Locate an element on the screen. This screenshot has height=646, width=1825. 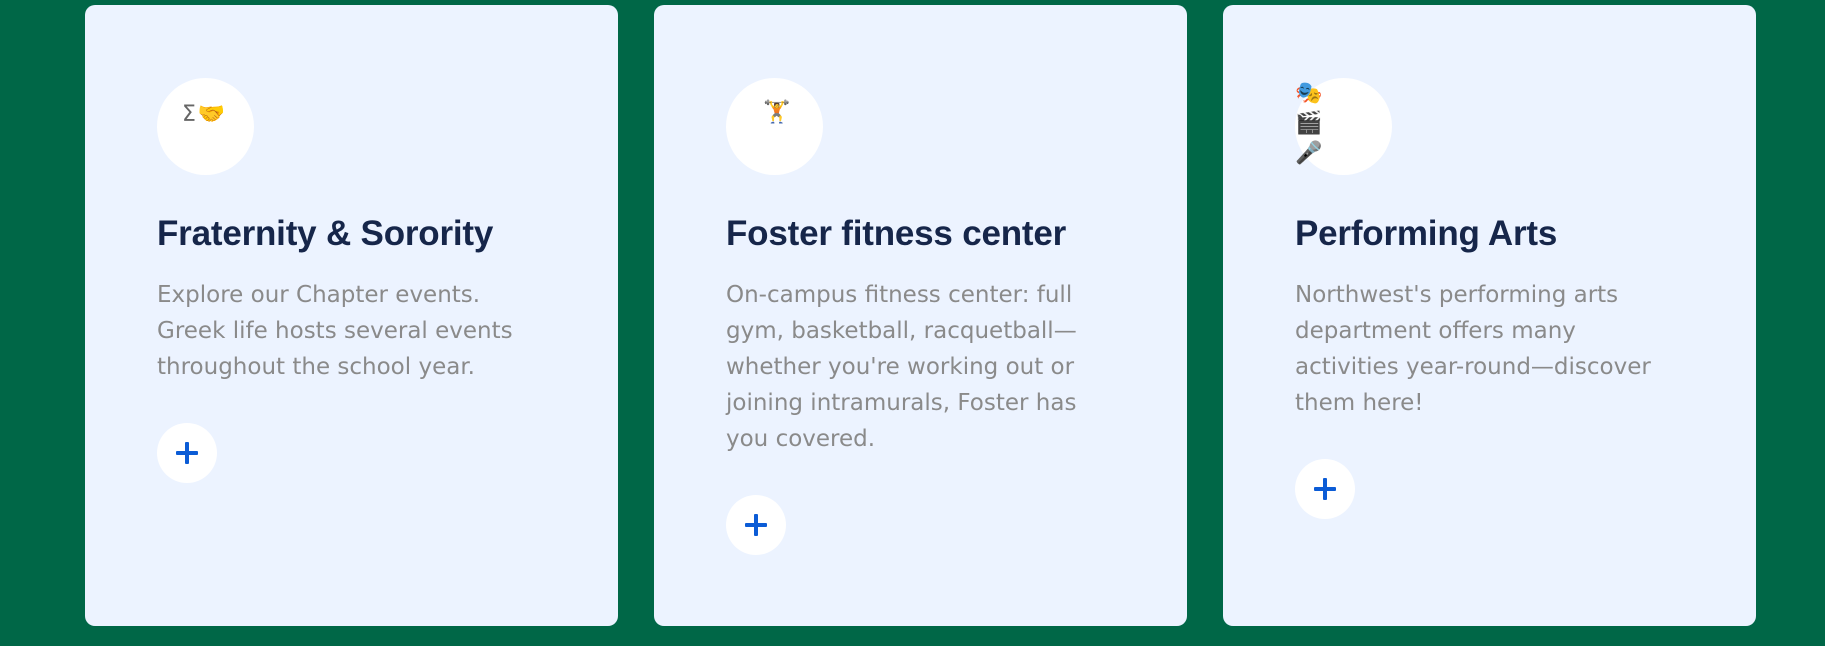
sigma-icon: Σ is located at coordinates (189, 114).